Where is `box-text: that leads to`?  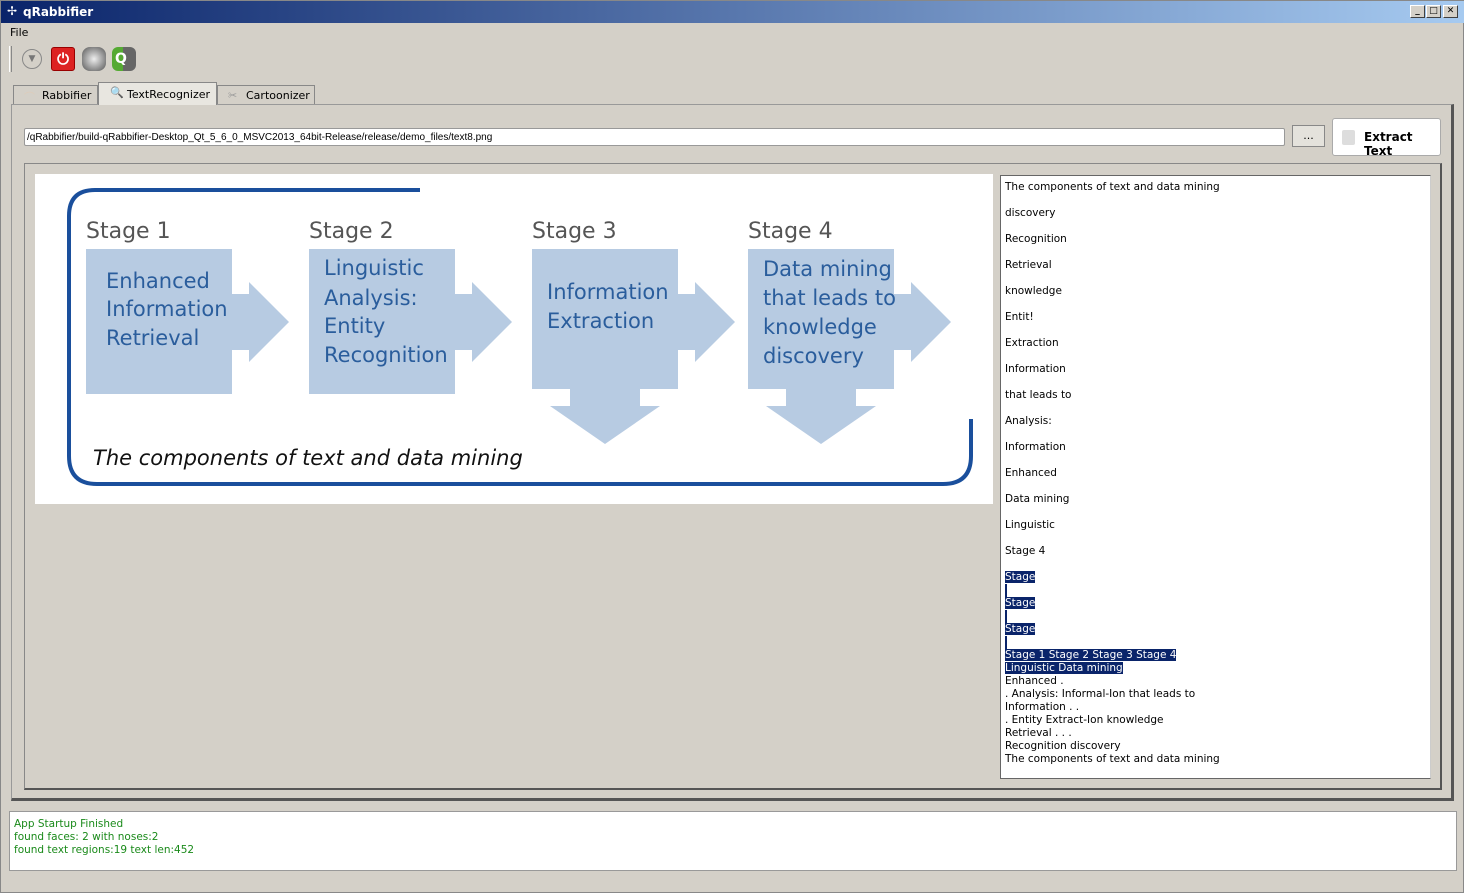 box-text: that leads to is located at coordinates (829, 298).